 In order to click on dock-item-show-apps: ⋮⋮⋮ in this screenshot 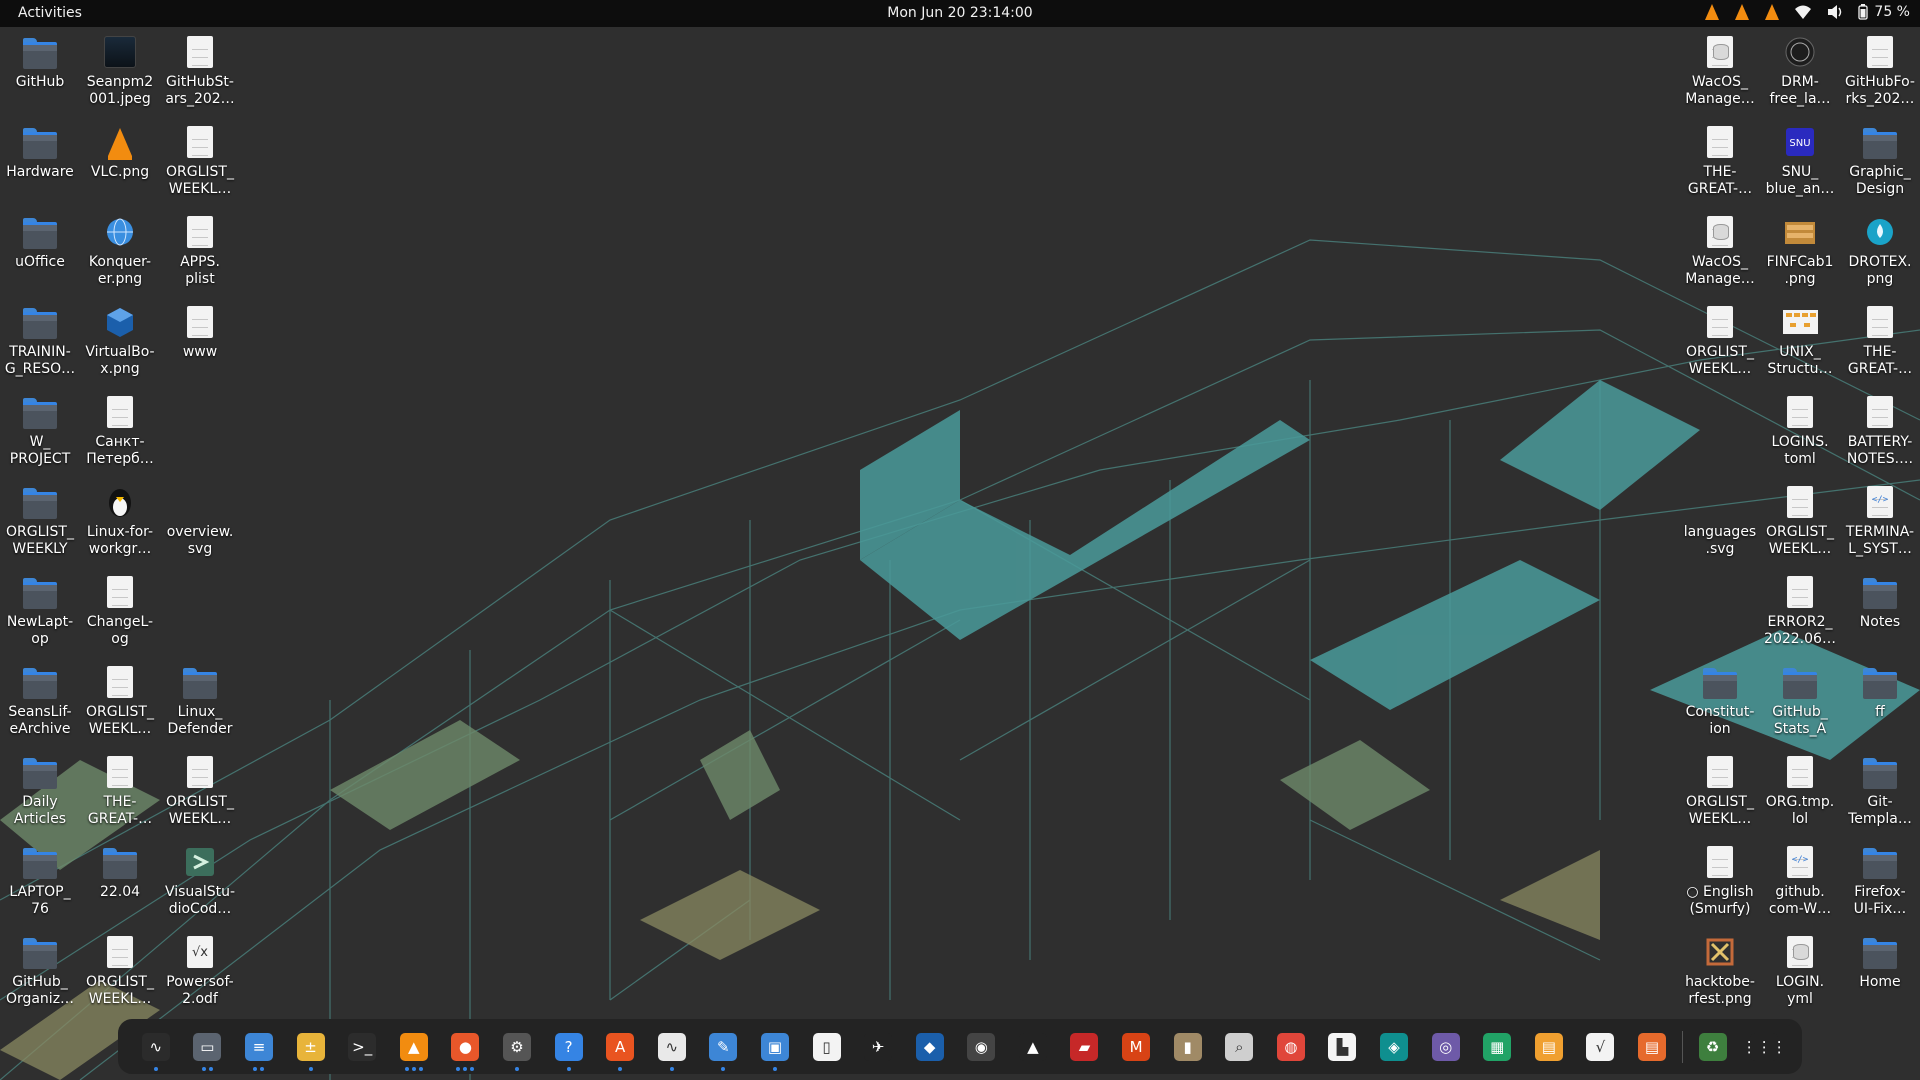, I will do `click(1764, 1046)`.